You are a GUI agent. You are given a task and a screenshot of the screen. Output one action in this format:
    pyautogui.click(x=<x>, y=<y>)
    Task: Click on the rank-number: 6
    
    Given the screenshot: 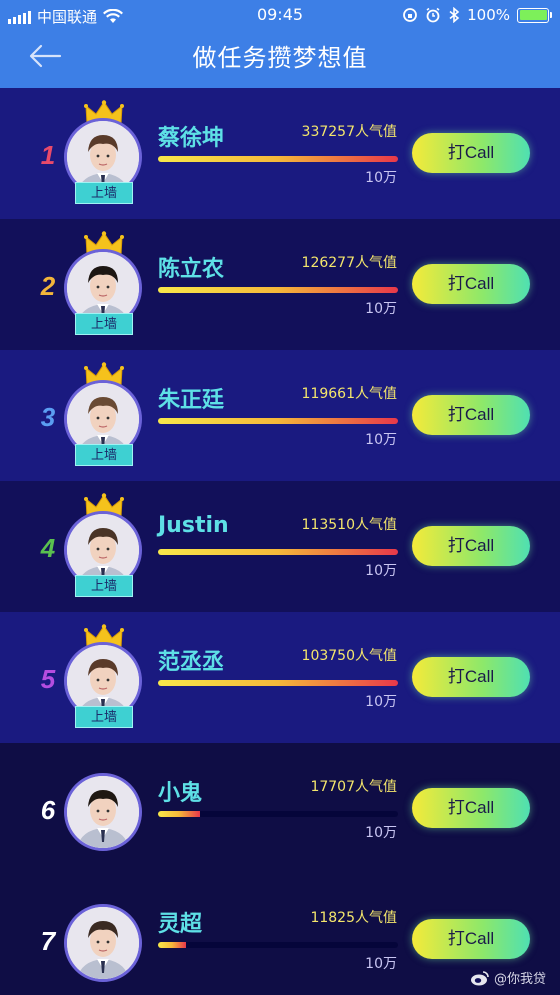 What is the action you would take?
    pyautogui.click(x=48, y=810)
    